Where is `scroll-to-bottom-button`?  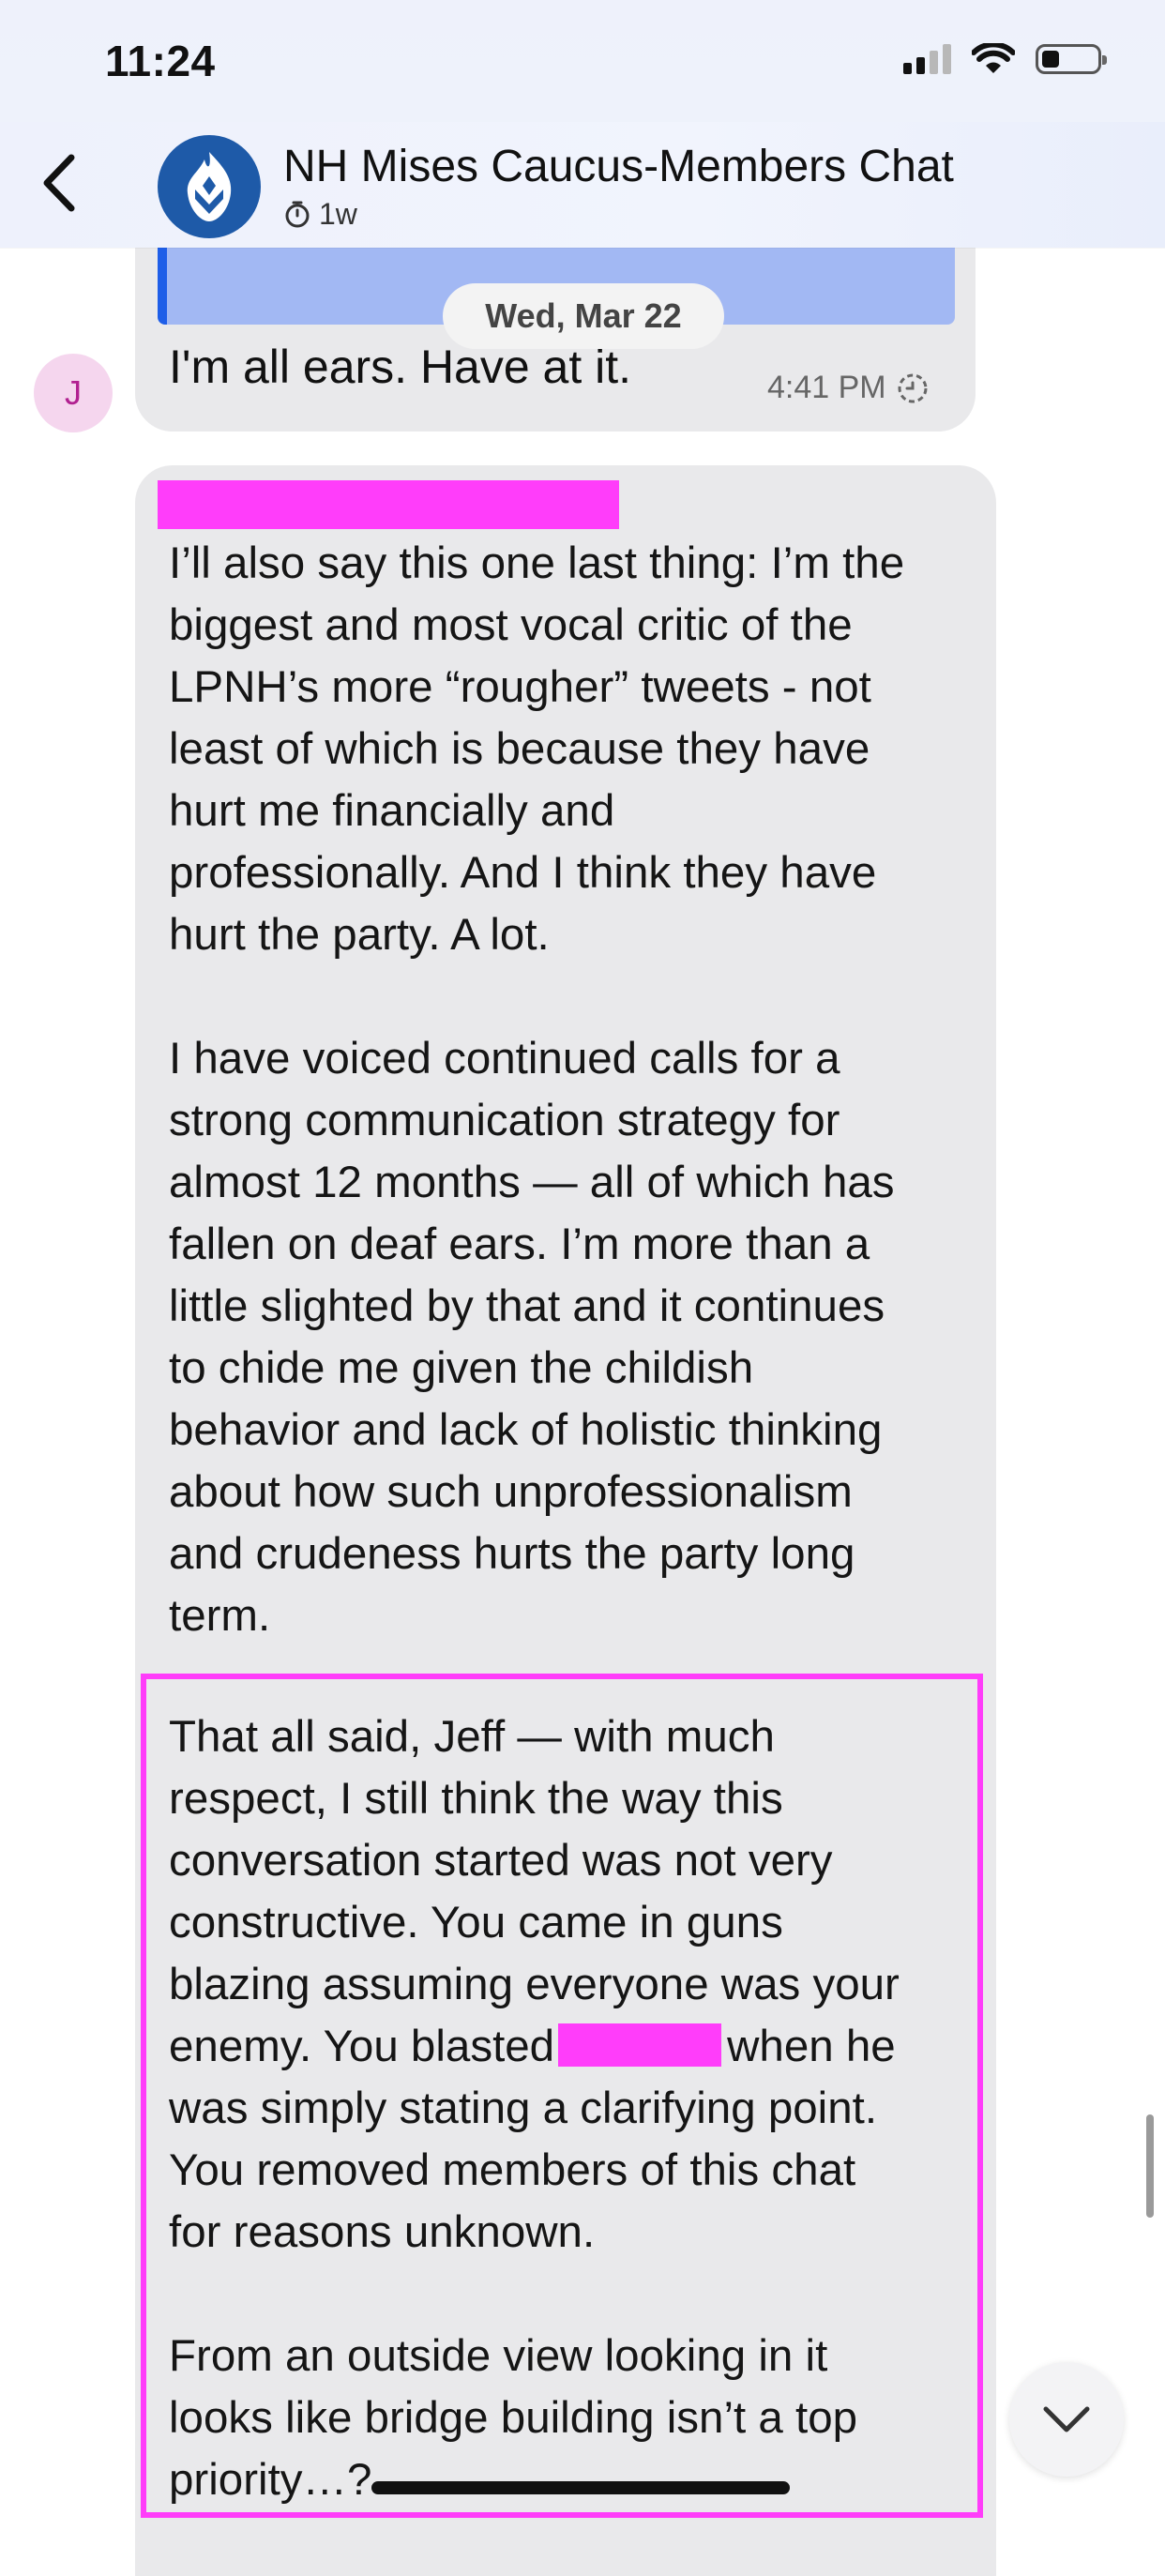 scroll-to-bottom-button is located at coordinates (1066, 2419).